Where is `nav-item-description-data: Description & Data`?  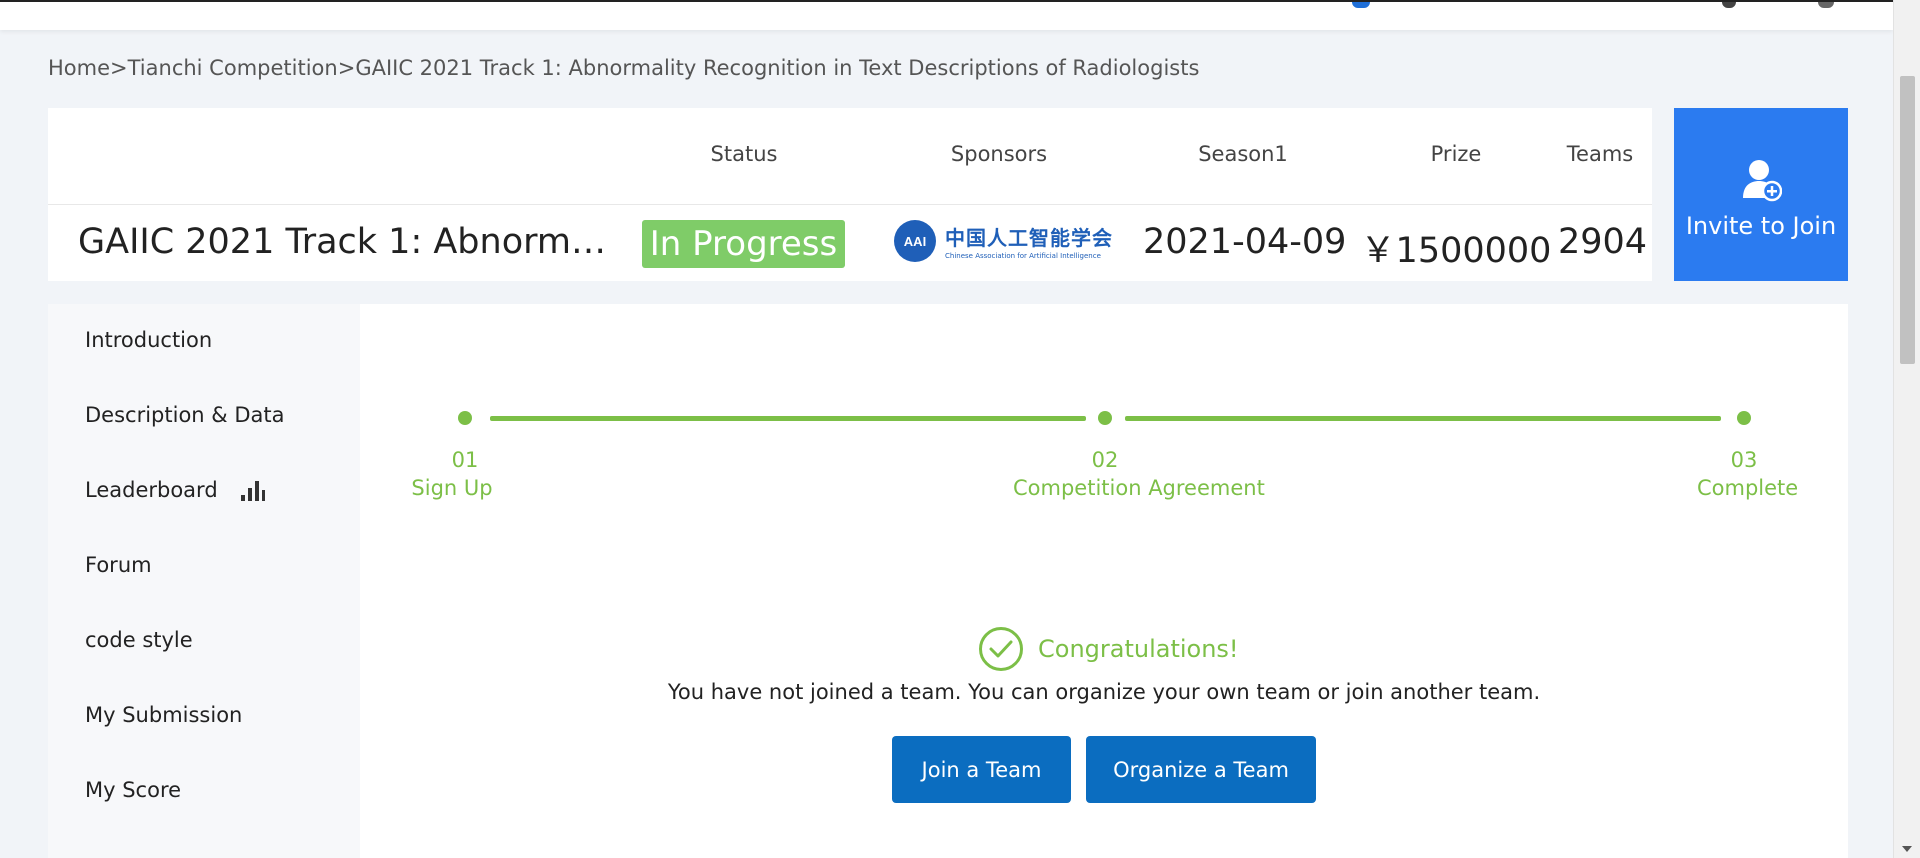
nav-item-description-data: Description & Data is located at coordinates (184, 415).